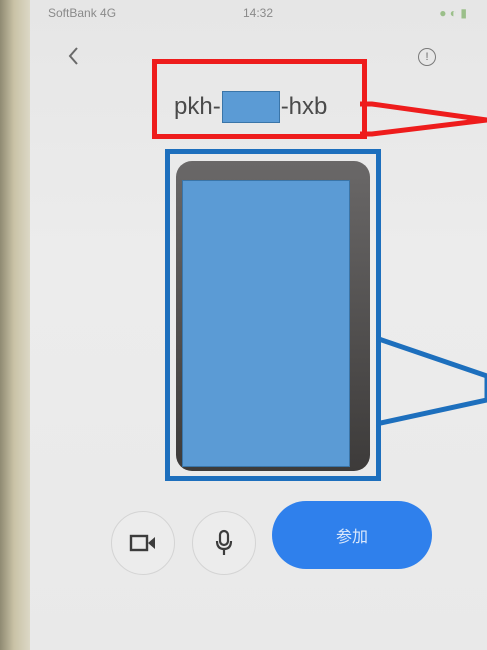  Describe the element at coordinates (82, 13) in the screenshot. I see `status-carrier: SoftBank 4G` at that location.